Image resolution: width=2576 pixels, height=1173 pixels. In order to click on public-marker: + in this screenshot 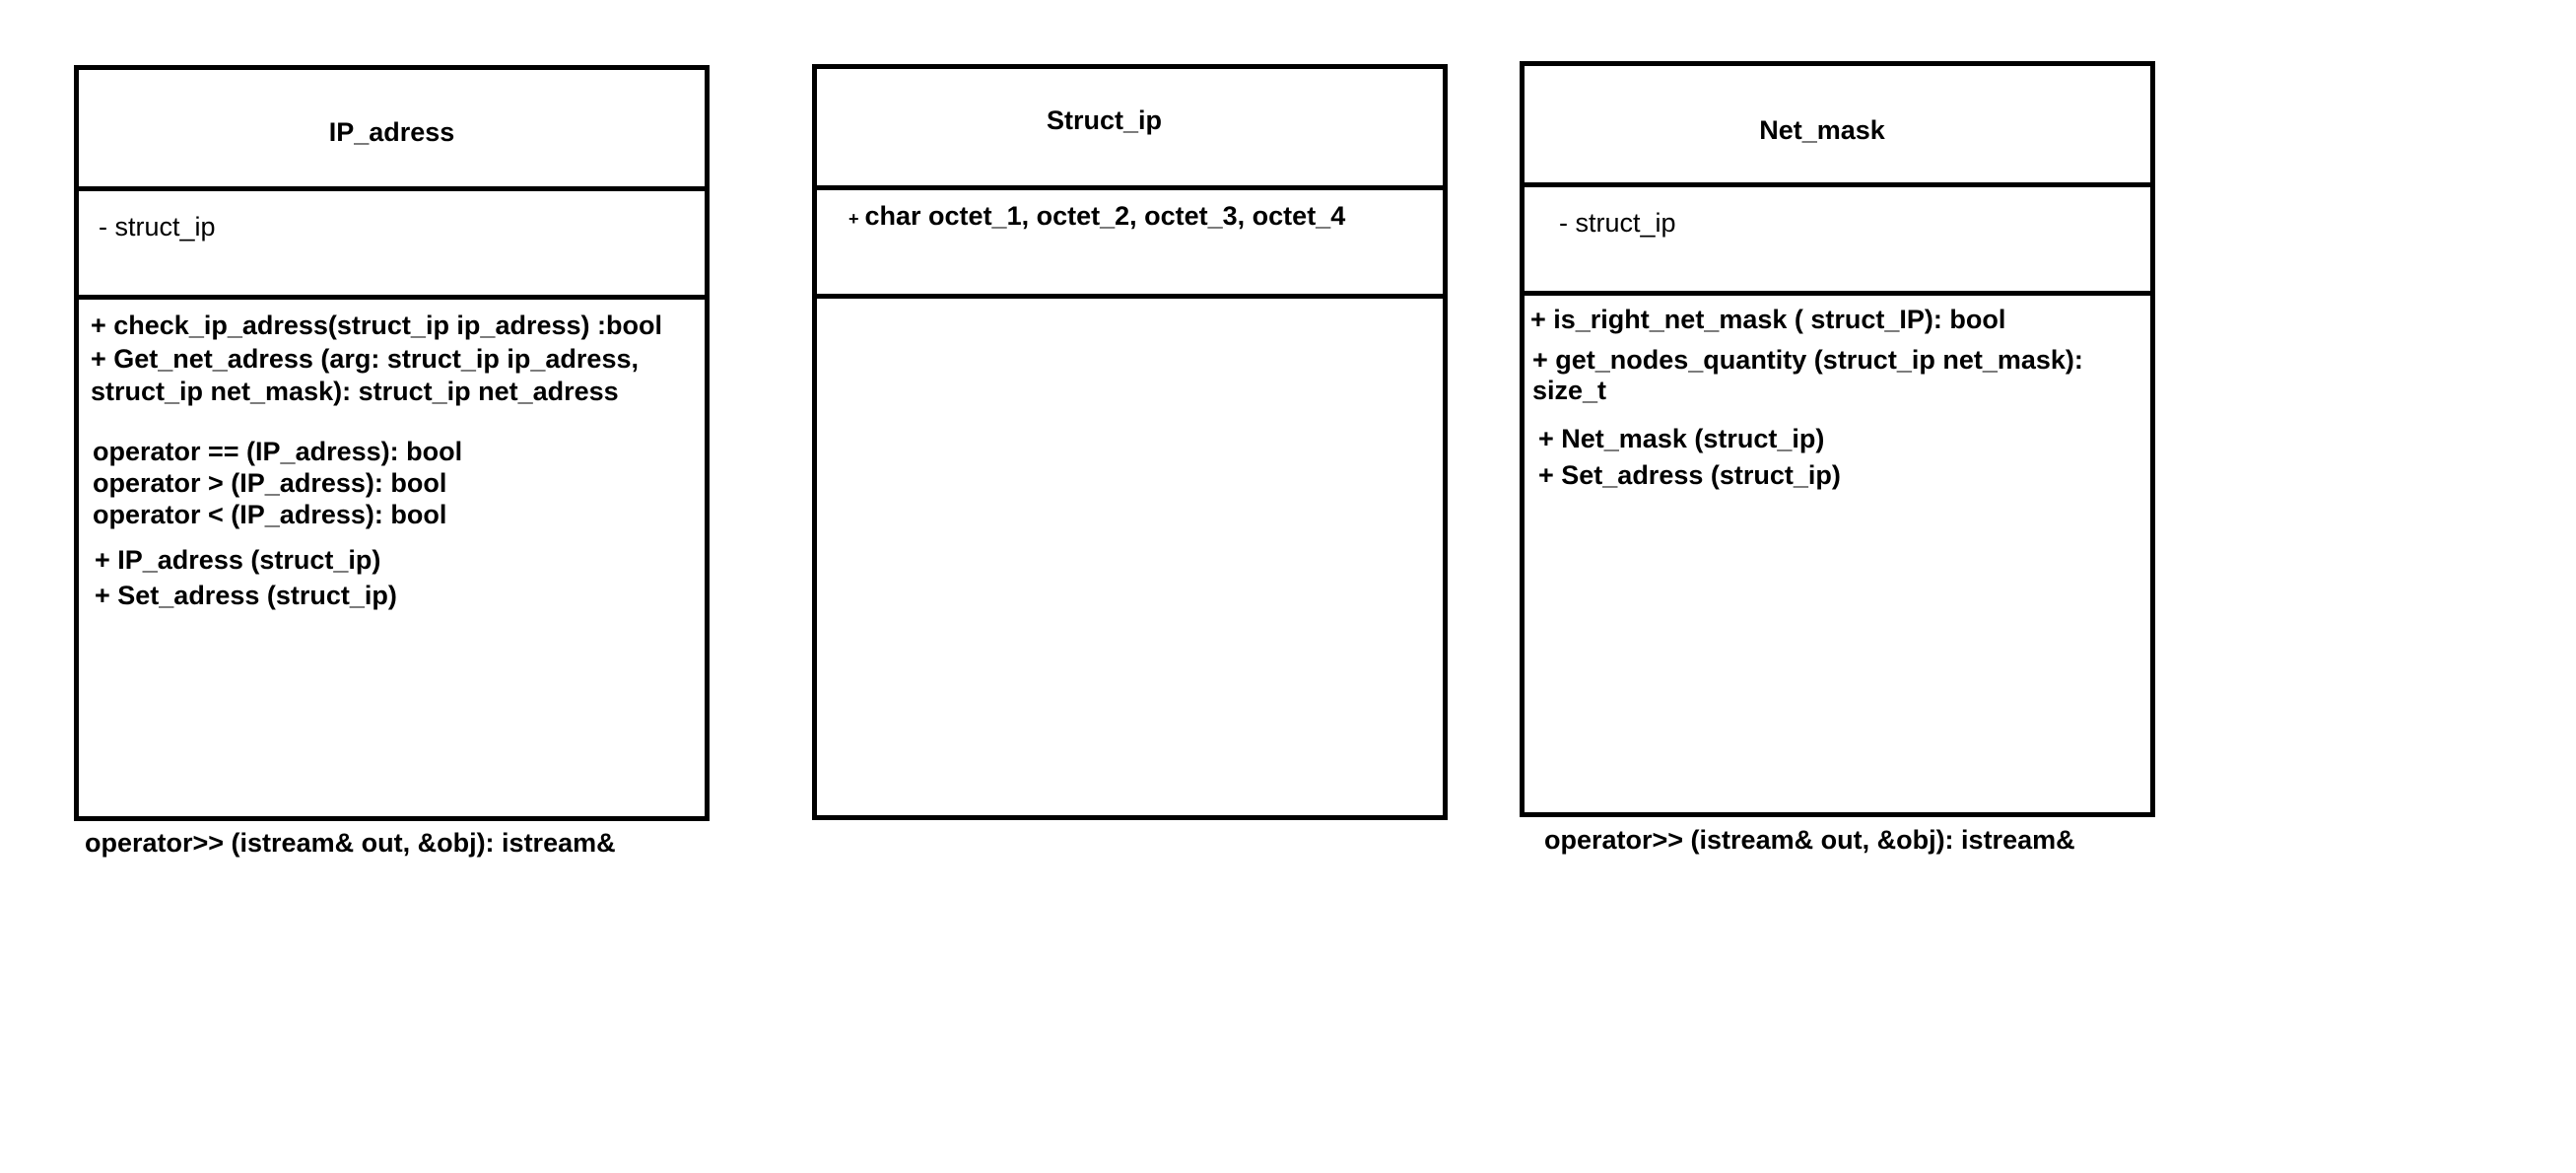, I will do `click(854, 219)`.